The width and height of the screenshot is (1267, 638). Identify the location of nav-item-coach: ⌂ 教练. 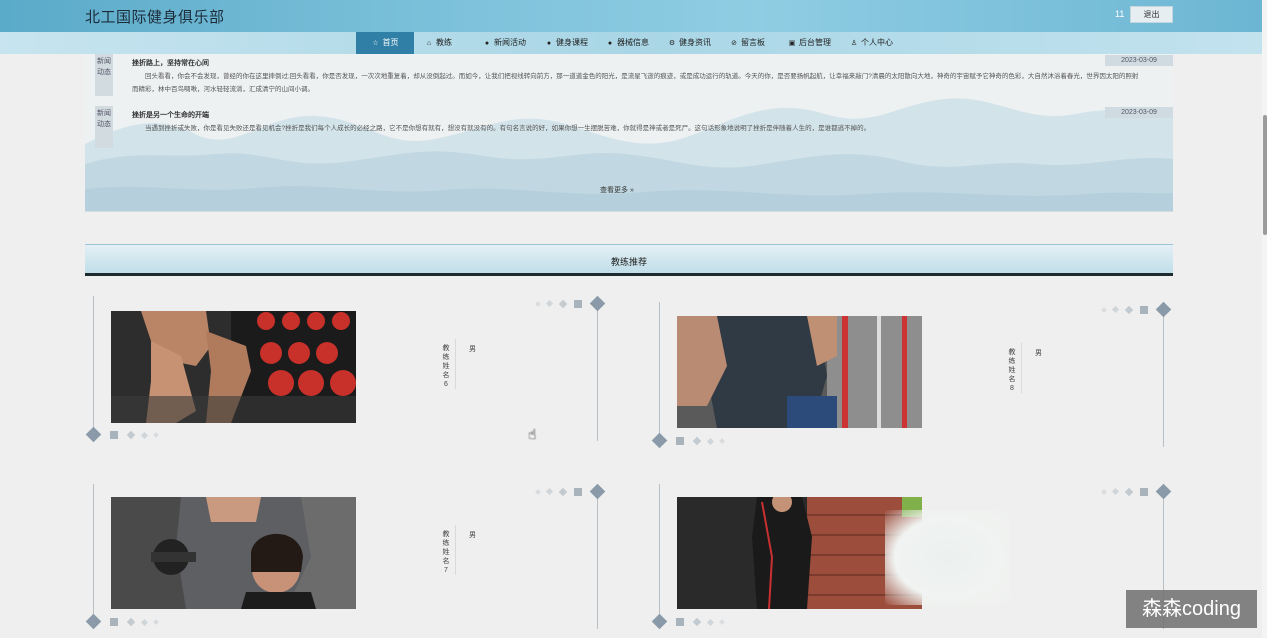
(438, 43).